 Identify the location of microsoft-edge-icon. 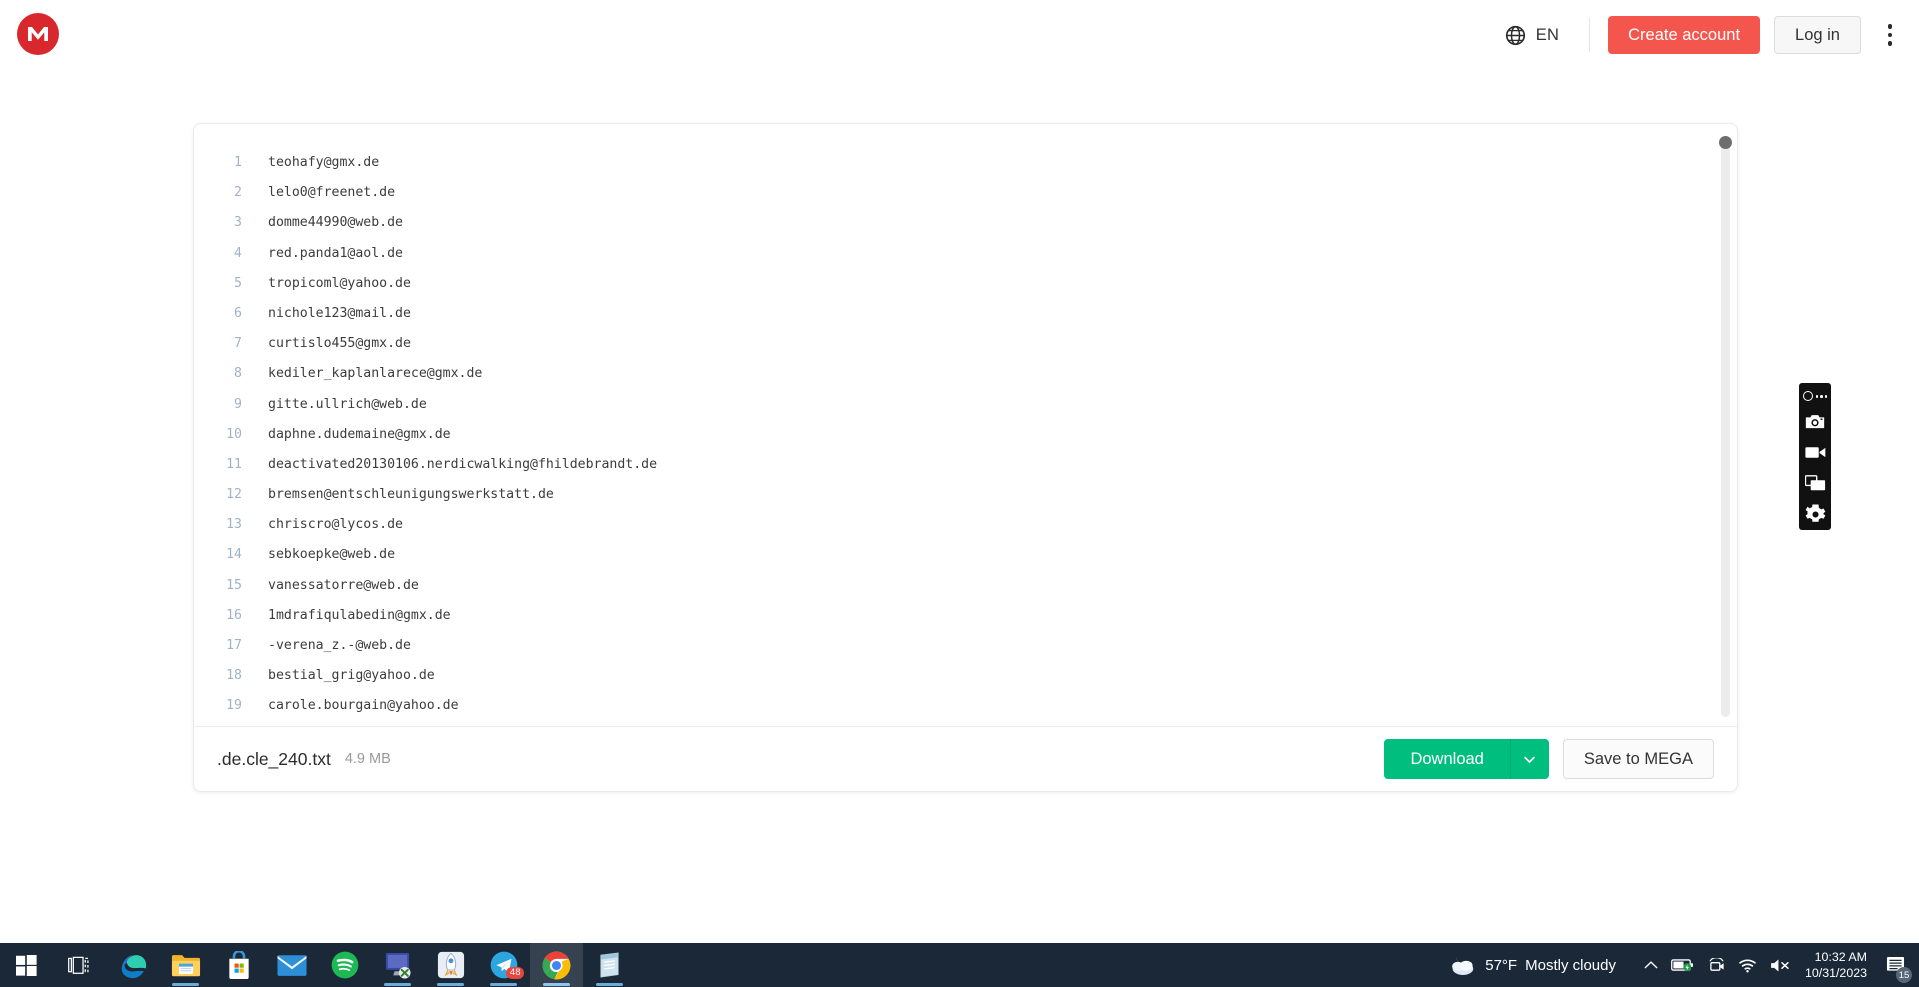
(133, 966).